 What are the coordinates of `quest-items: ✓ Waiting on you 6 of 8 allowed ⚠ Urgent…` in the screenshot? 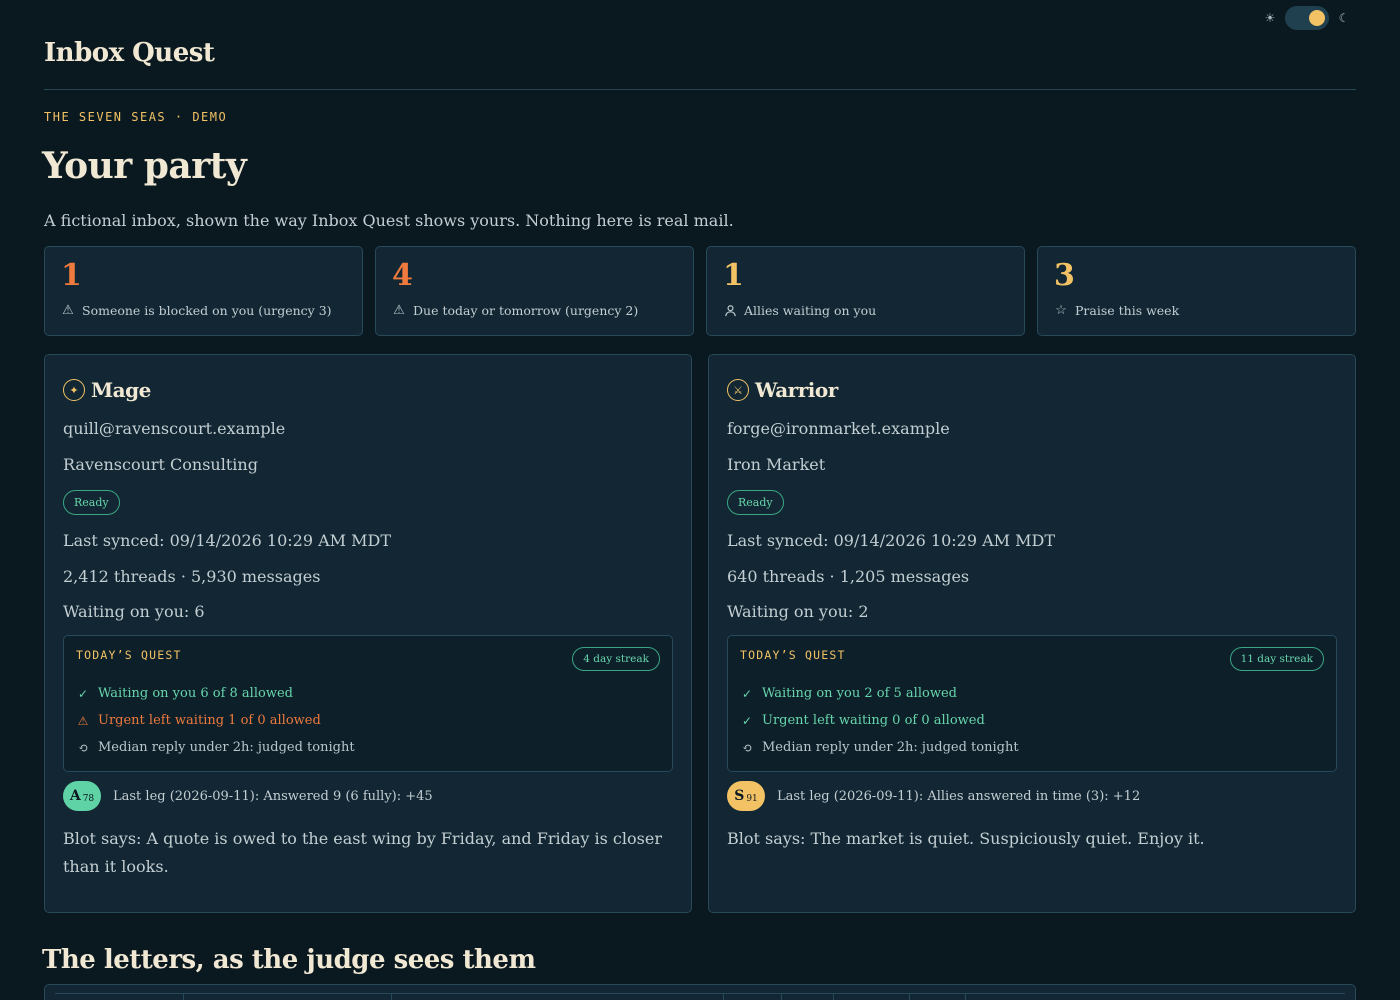 It's located at (368, 720).